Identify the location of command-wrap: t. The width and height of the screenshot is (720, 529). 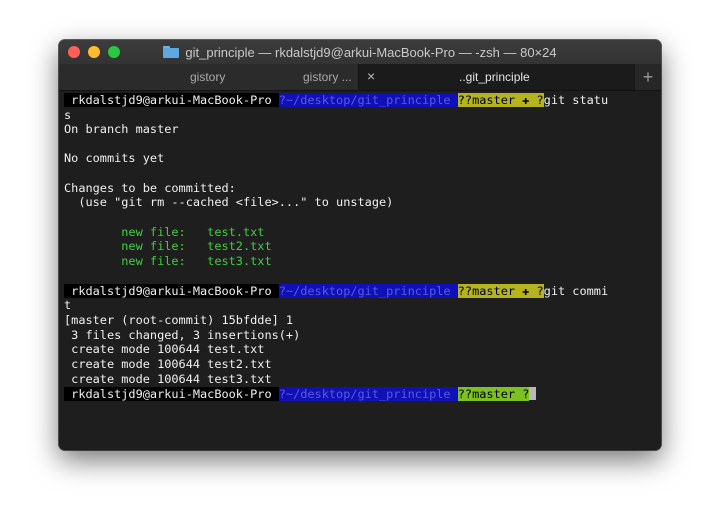
(68, 305).